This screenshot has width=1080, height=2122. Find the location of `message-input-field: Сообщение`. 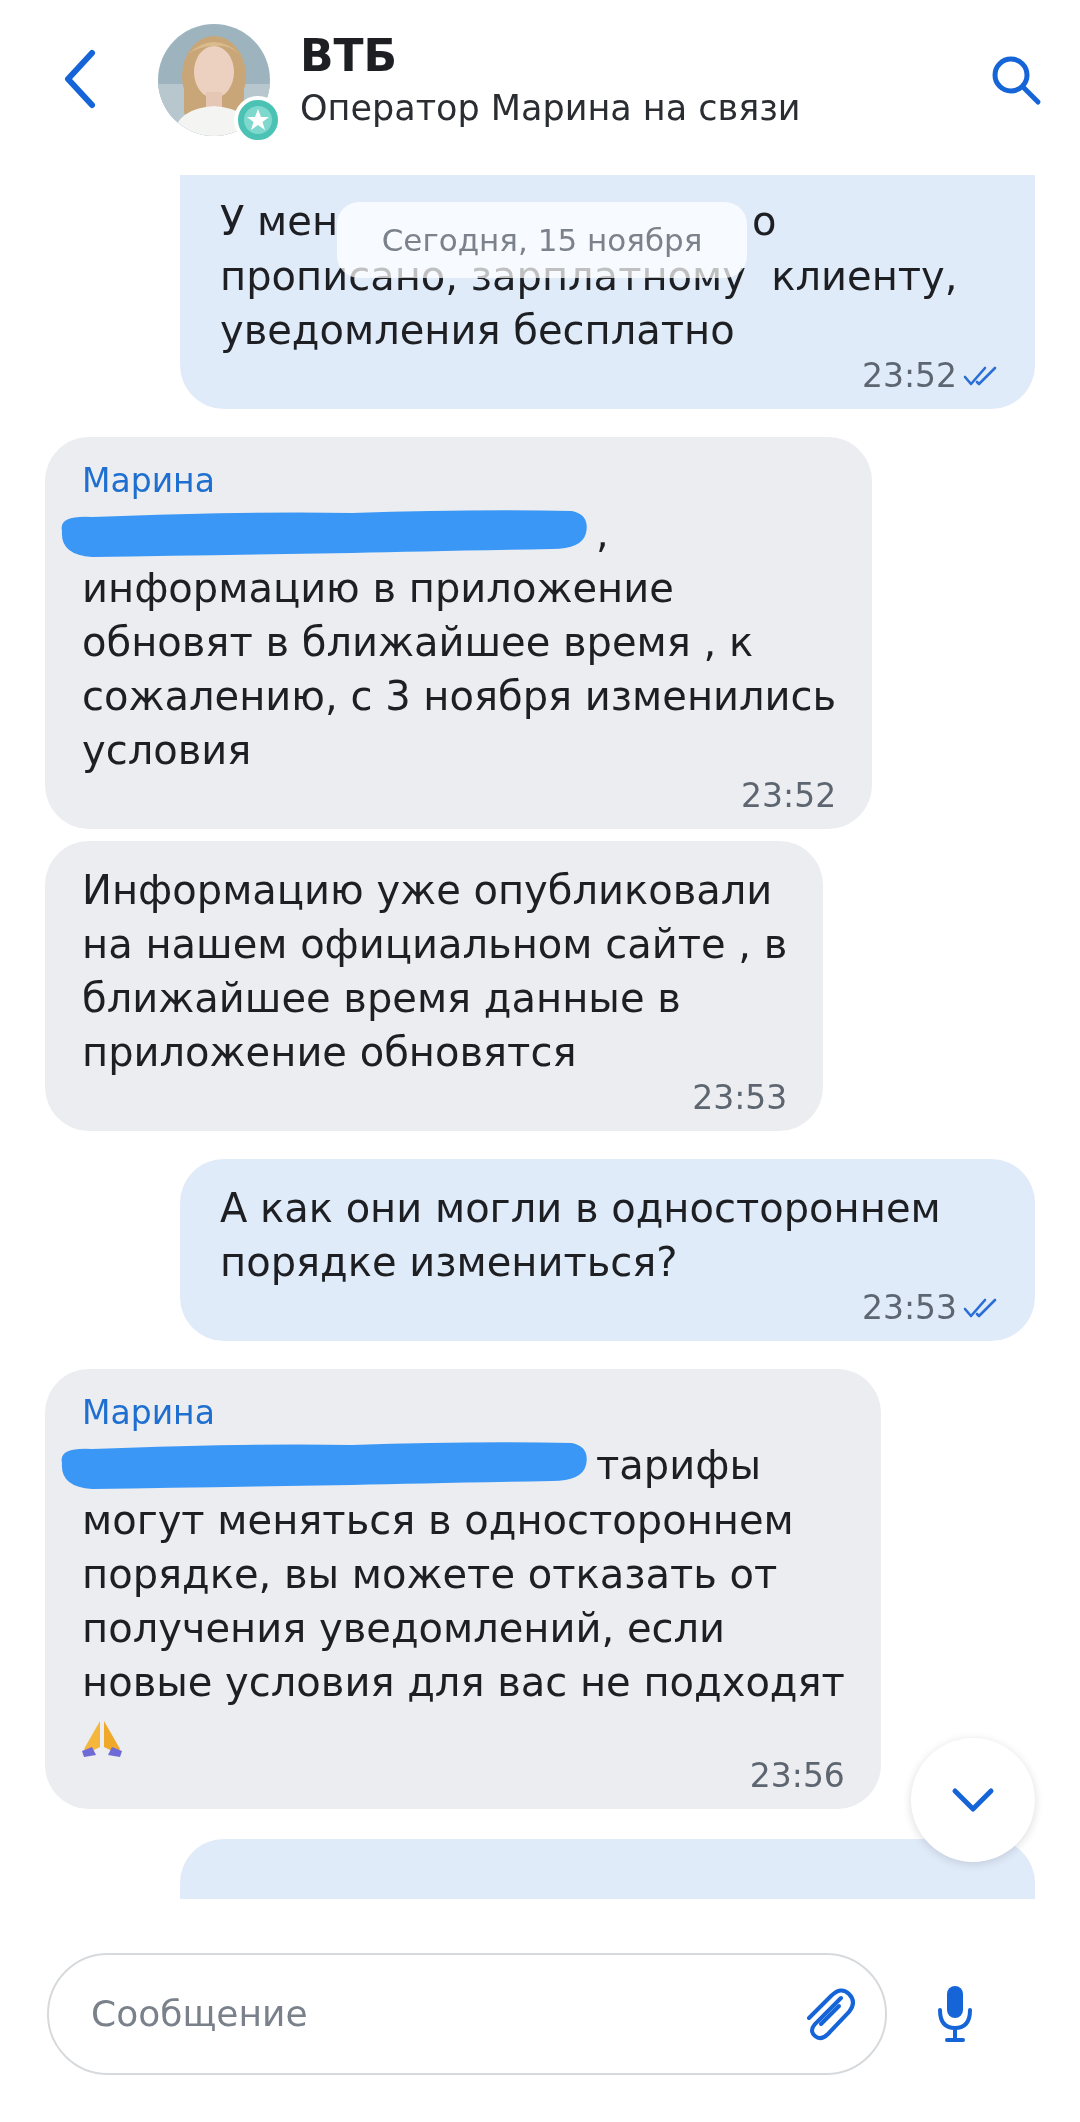

message-input-field: Сообщение is located at coordinates (467, 2013).